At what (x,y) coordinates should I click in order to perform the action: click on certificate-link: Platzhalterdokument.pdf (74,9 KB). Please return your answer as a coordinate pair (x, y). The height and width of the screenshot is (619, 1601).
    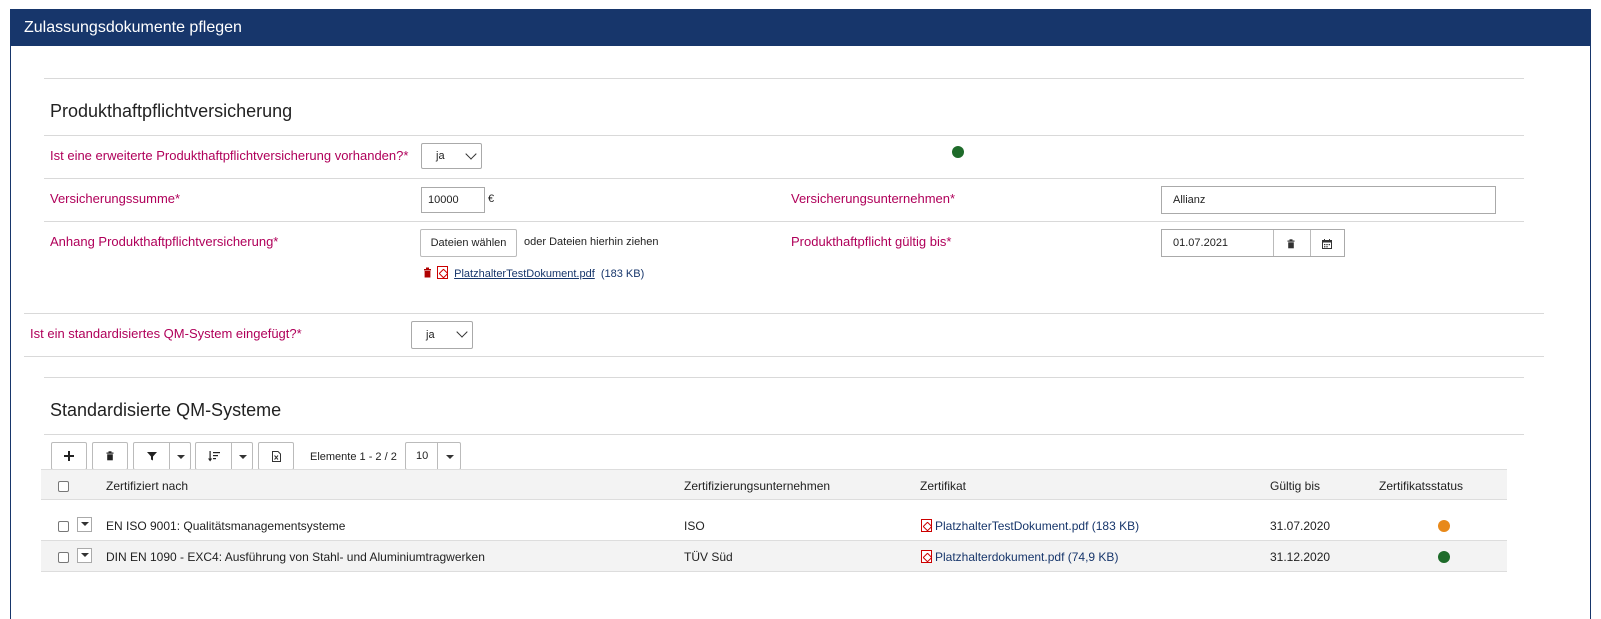
    Looking at the image, I should click on (1026, 557).